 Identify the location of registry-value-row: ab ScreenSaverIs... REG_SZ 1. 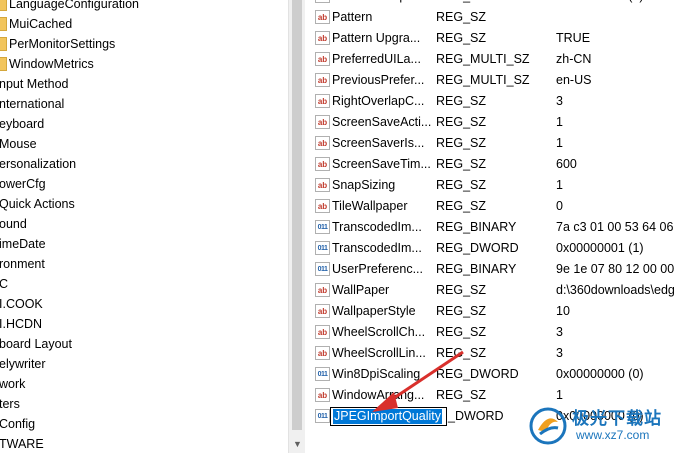
(493, 143).